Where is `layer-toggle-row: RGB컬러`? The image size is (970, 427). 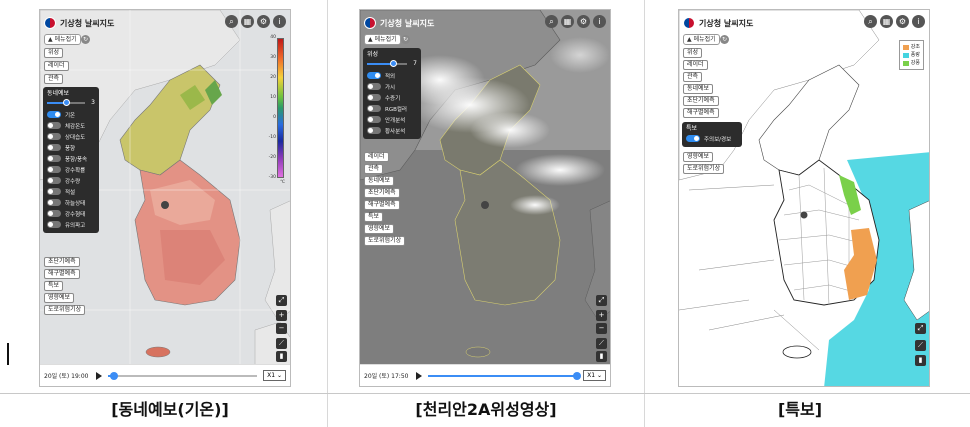 layer-toggle-row: RGB컬러 is located at coordinates (392, 108).